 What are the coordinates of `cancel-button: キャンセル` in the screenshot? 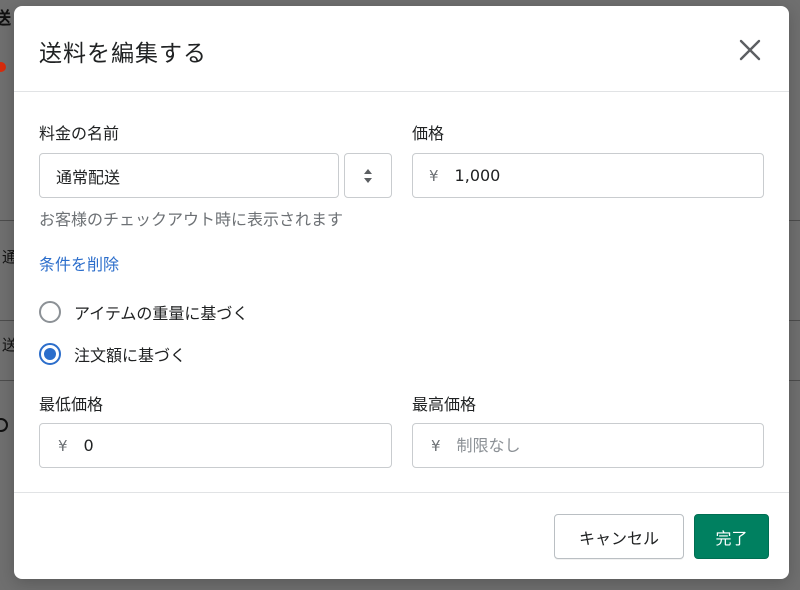 It's located at (619, 536).